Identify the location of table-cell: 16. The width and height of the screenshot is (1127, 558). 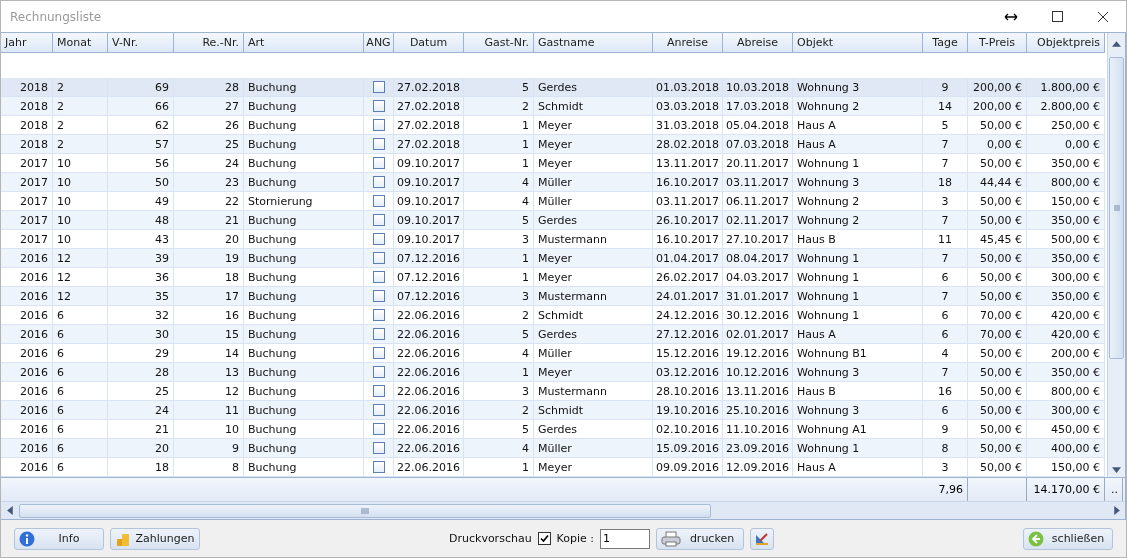
(209, 315).